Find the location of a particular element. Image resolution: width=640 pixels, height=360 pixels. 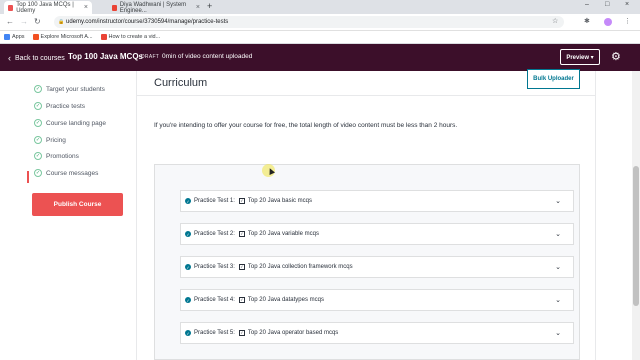

mouse-cursor-highlight is located at coordinates (268, 170).